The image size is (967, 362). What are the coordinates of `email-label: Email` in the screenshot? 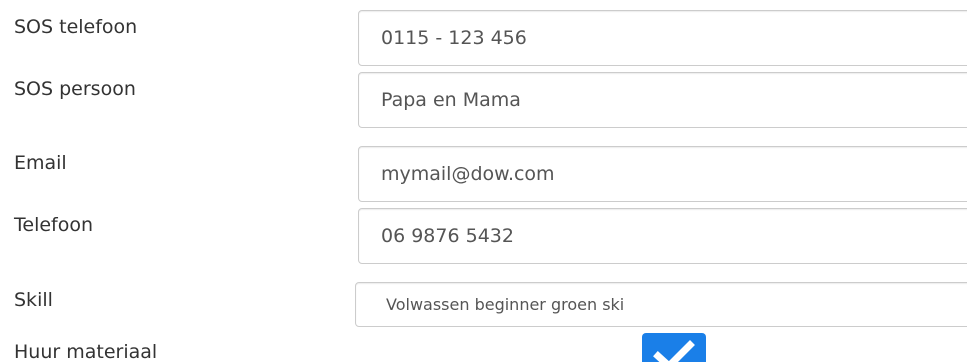 It's located at (40, 163).